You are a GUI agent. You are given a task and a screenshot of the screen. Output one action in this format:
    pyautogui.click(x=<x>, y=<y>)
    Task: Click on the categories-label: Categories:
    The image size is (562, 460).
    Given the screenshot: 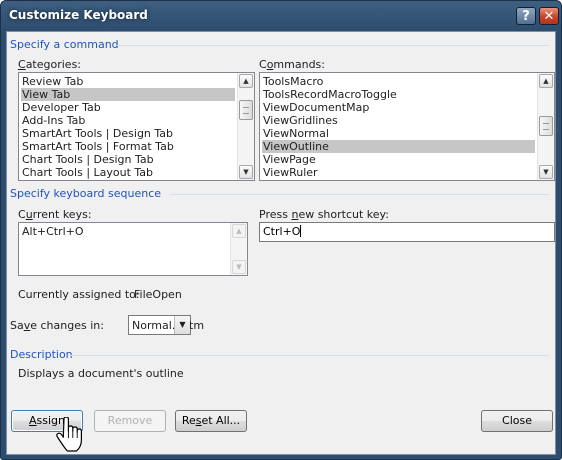 What is the action you would take?
    pyautogui.click(x=50, y=64)
    